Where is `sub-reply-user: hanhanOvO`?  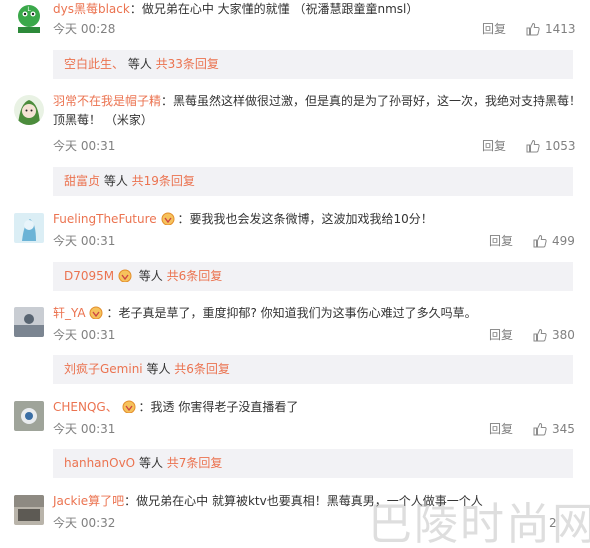
sub-reply-user: hanhanOvO is located at coordinates (99, 463).